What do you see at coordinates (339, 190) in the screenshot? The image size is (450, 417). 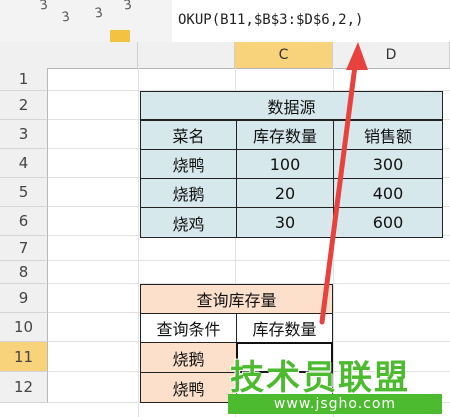 I see `annotation-arrow-shaft` at bounding box center [339, 190].